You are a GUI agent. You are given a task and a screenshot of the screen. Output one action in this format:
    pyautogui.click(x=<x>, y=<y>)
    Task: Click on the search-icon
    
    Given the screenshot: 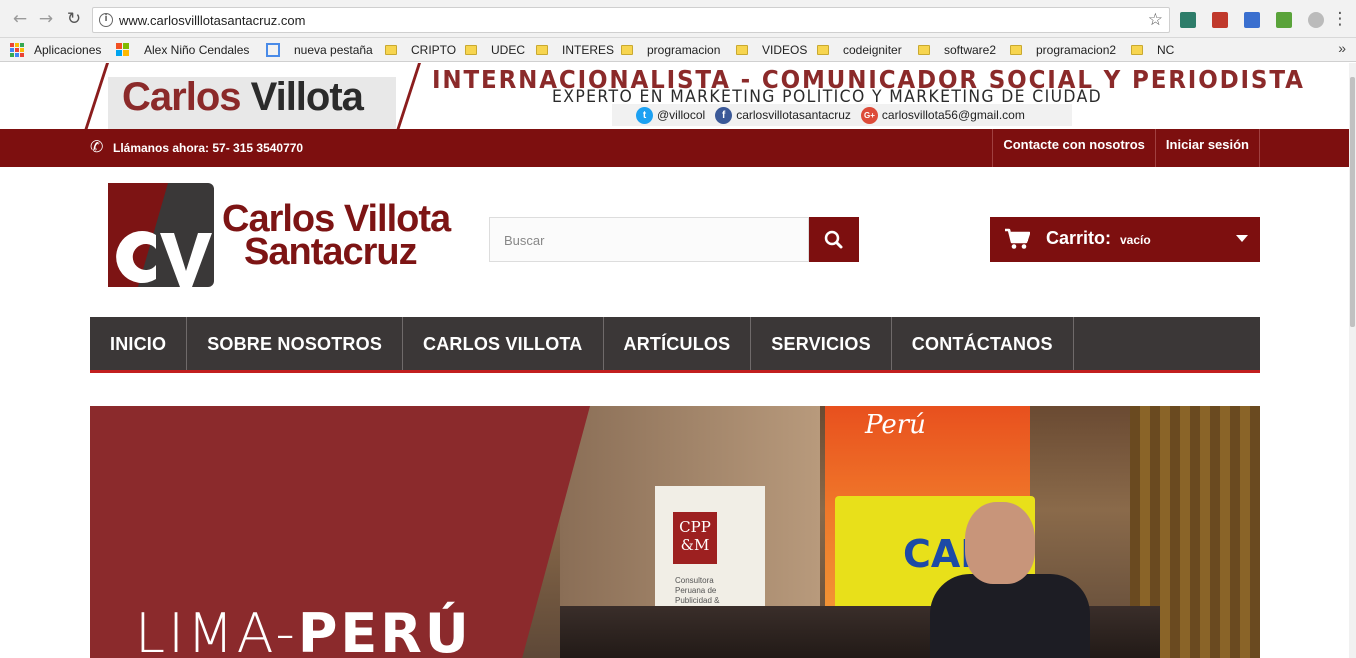 What is the action you would take?
    pyautogui.click(x=833, y=239)
    